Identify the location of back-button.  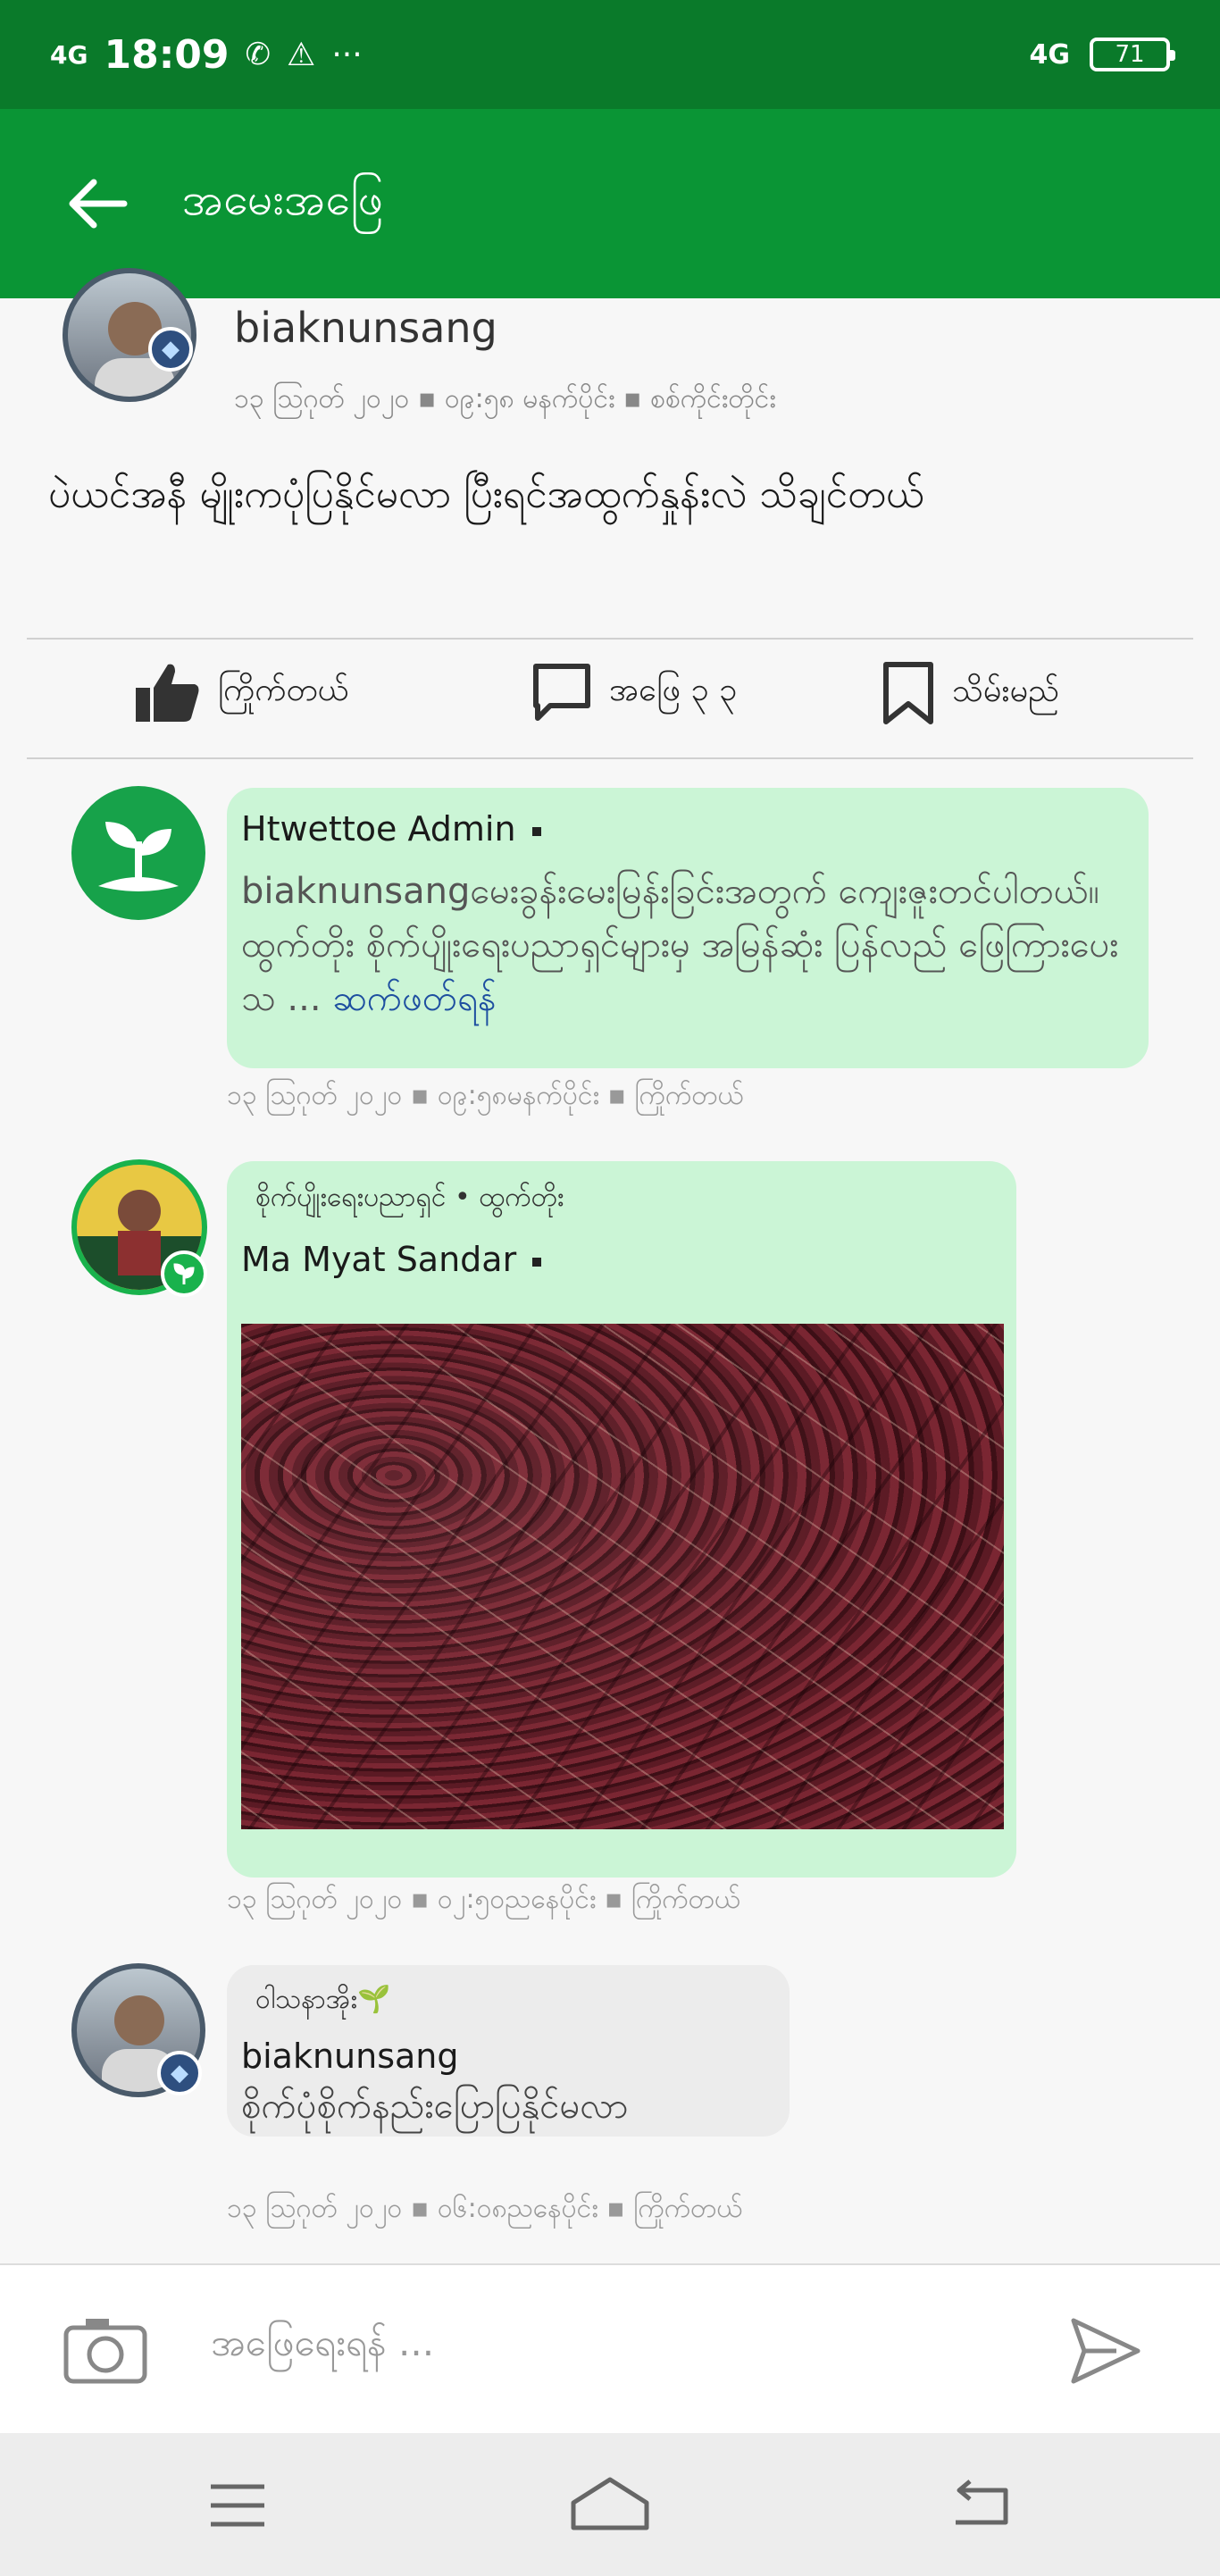
(96, 204).